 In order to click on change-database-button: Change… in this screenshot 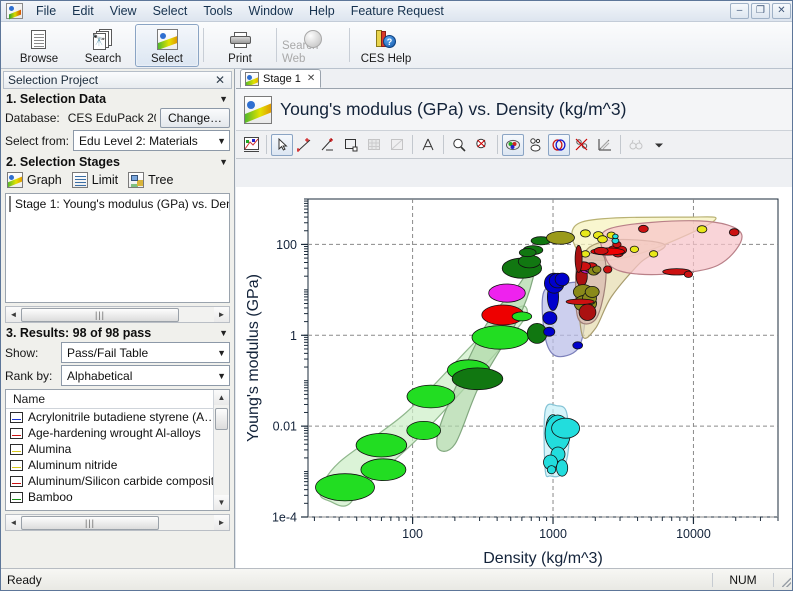, I will do `click(194, 118)`.